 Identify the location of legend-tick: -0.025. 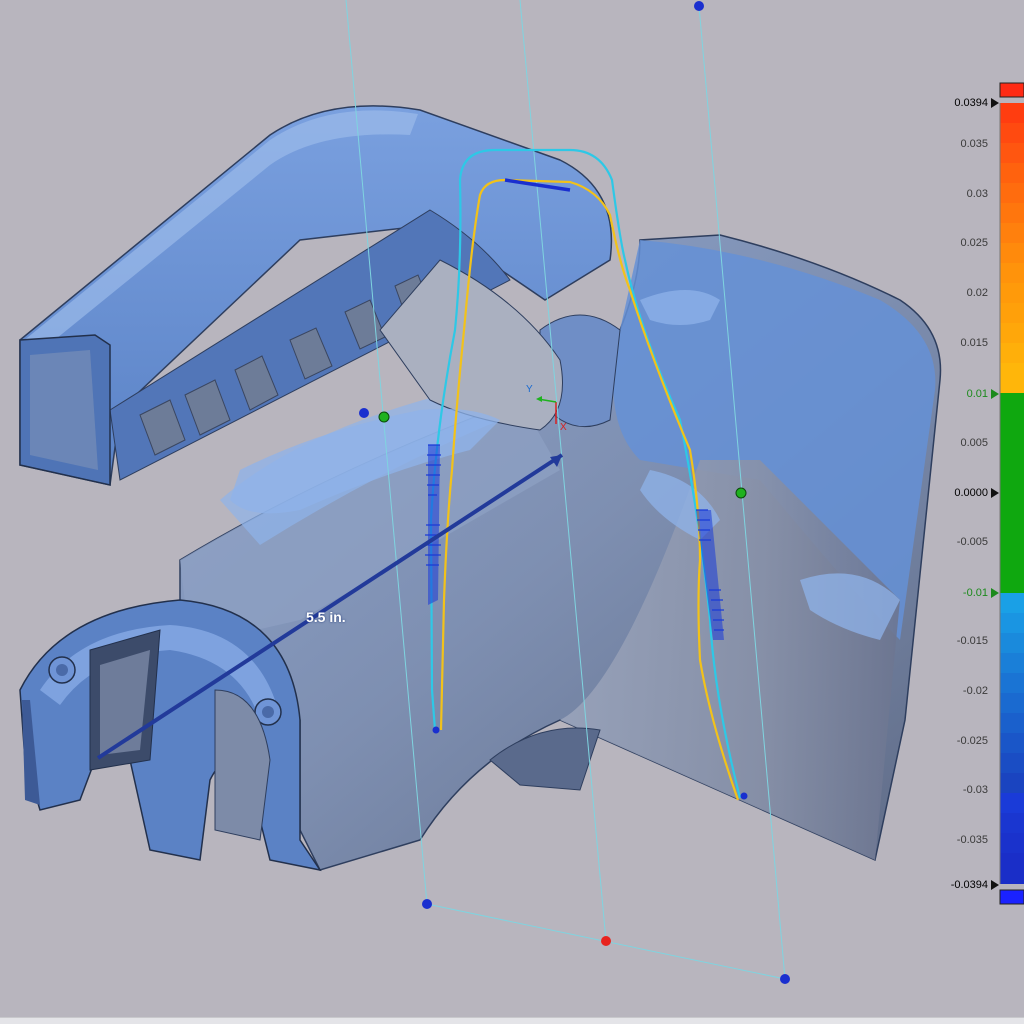
(972, 741).